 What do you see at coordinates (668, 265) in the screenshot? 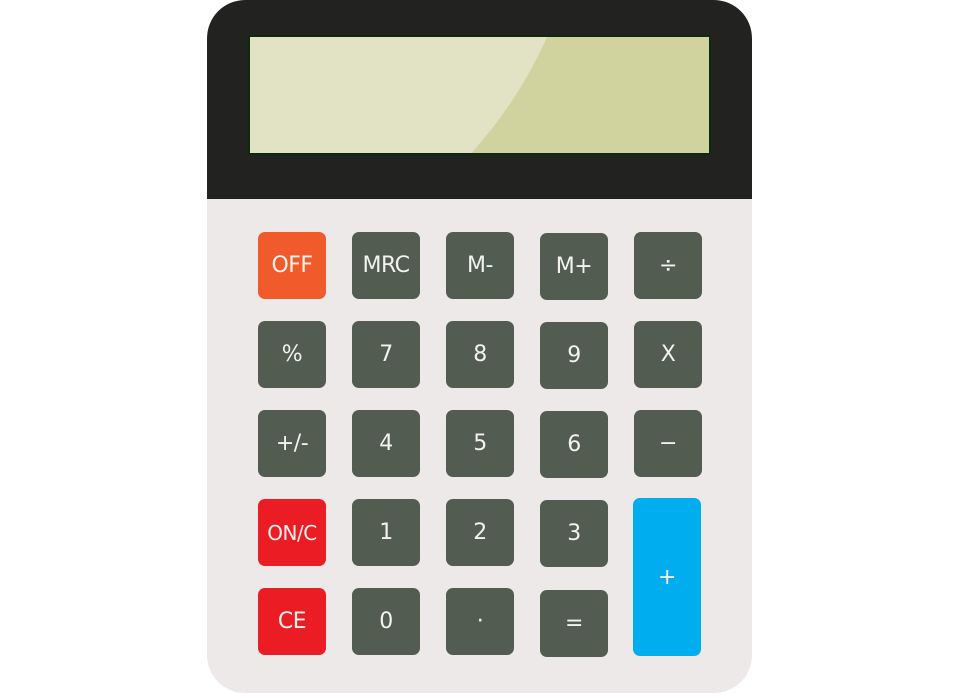
I see `divide-button: ÷` at bounding box center [668, 265].